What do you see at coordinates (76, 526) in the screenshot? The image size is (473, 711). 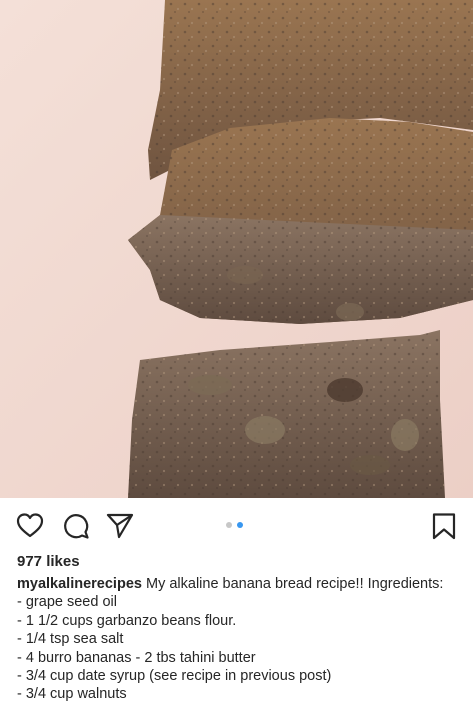 I see `comment-icon` at bounding box center [76, 526].